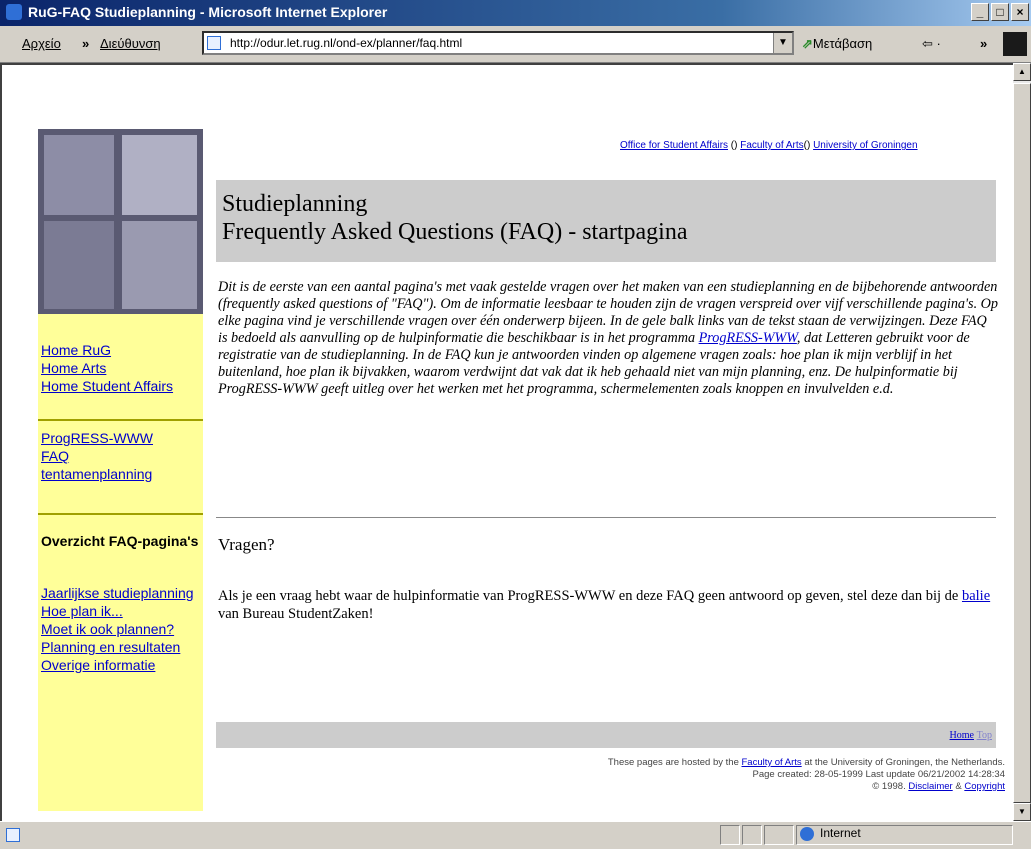 The image size is (1031, 849). Describe the element at coordinates (807, 43) in the screenshot. I see `go-arrow-icon: ⇗` at that location.